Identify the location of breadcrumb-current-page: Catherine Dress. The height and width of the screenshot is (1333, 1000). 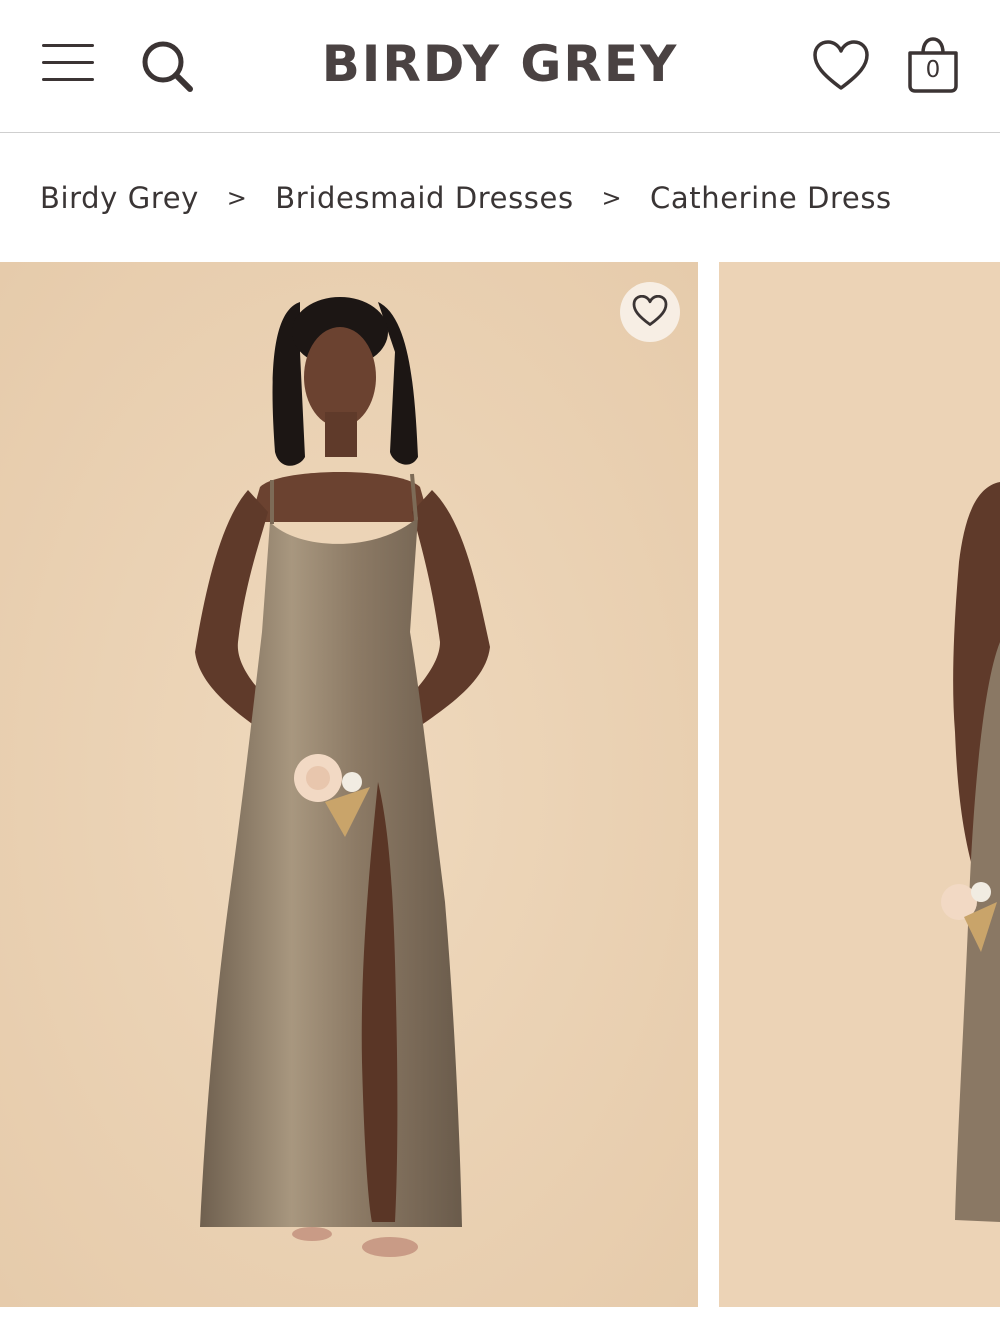
(771, 198).